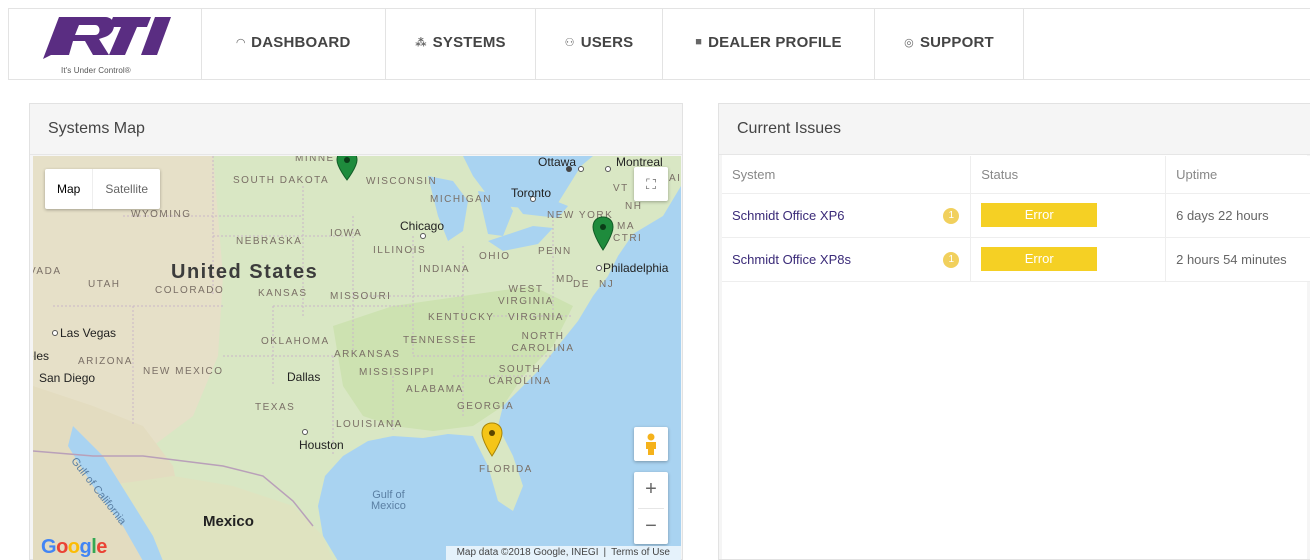 The image size is (1310, 560). I want to click on rti-logo-mark, so click(107, 38).